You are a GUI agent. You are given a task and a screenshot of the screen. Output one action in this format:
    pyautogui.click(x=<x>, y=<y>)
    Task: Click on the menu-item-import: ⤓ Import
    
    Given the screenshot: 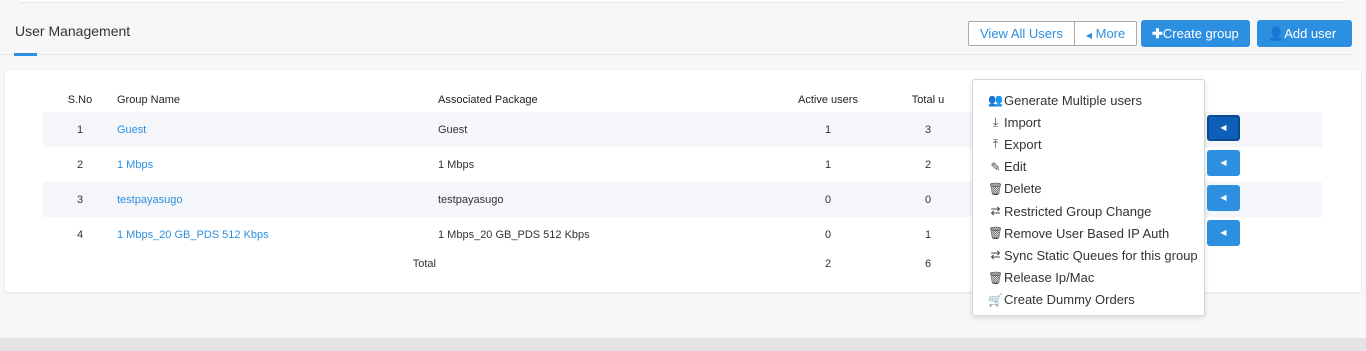 What is the action you would take?
    pyautogui.click(x=1088, y=122)
    